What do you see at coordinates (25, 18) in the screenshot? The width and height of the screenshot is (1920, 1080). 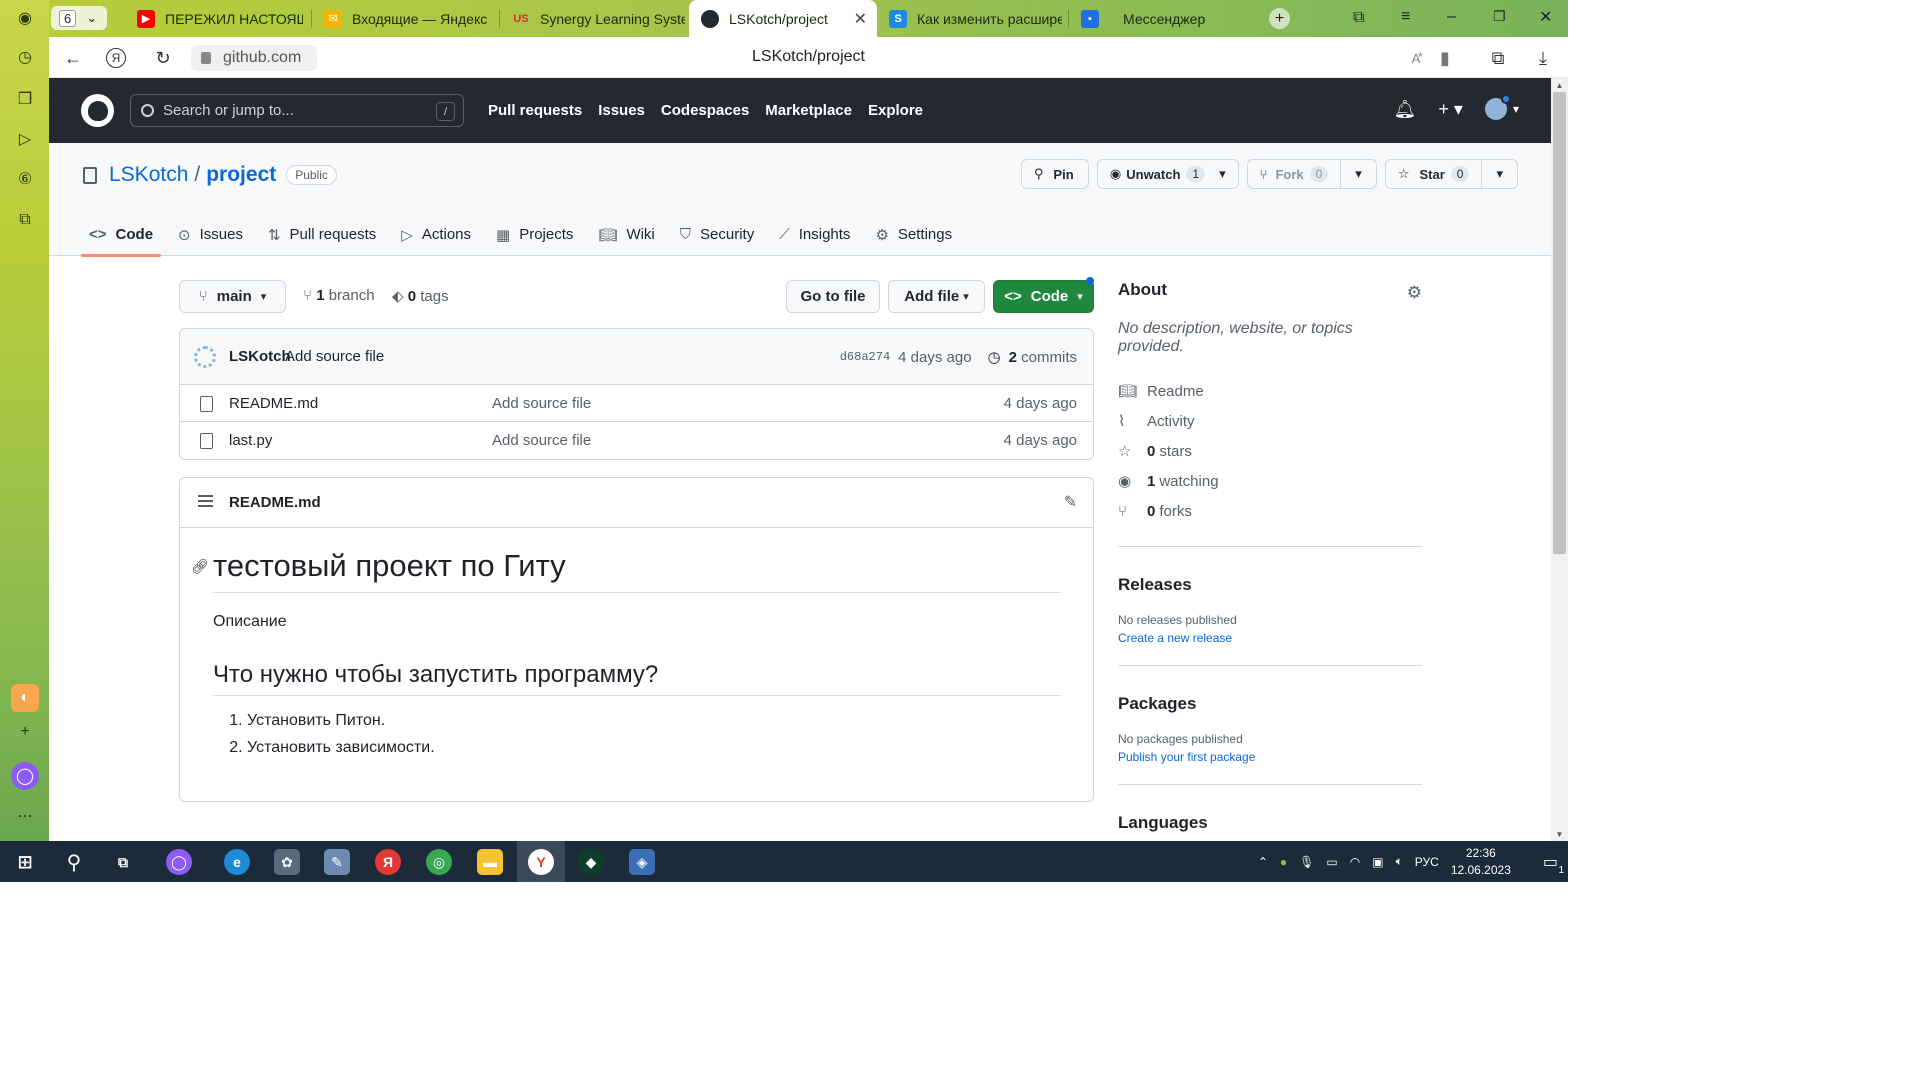 I see `yandex-avatar-icon: ◉` at bounding box center [25, 18].